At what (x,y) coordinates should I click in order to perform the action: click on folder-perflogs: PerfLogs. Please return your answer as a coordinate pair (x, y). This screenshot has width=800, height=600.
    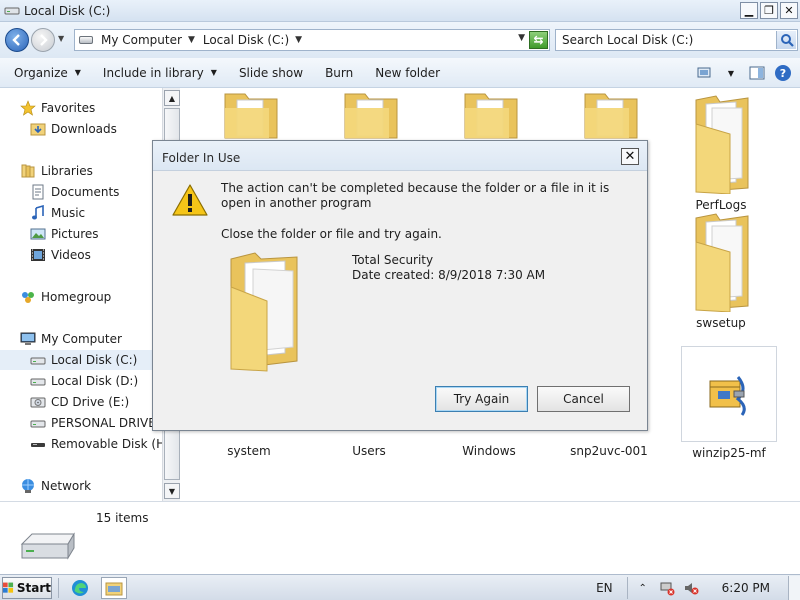
    Looking at the image, I should click on (721, 153).